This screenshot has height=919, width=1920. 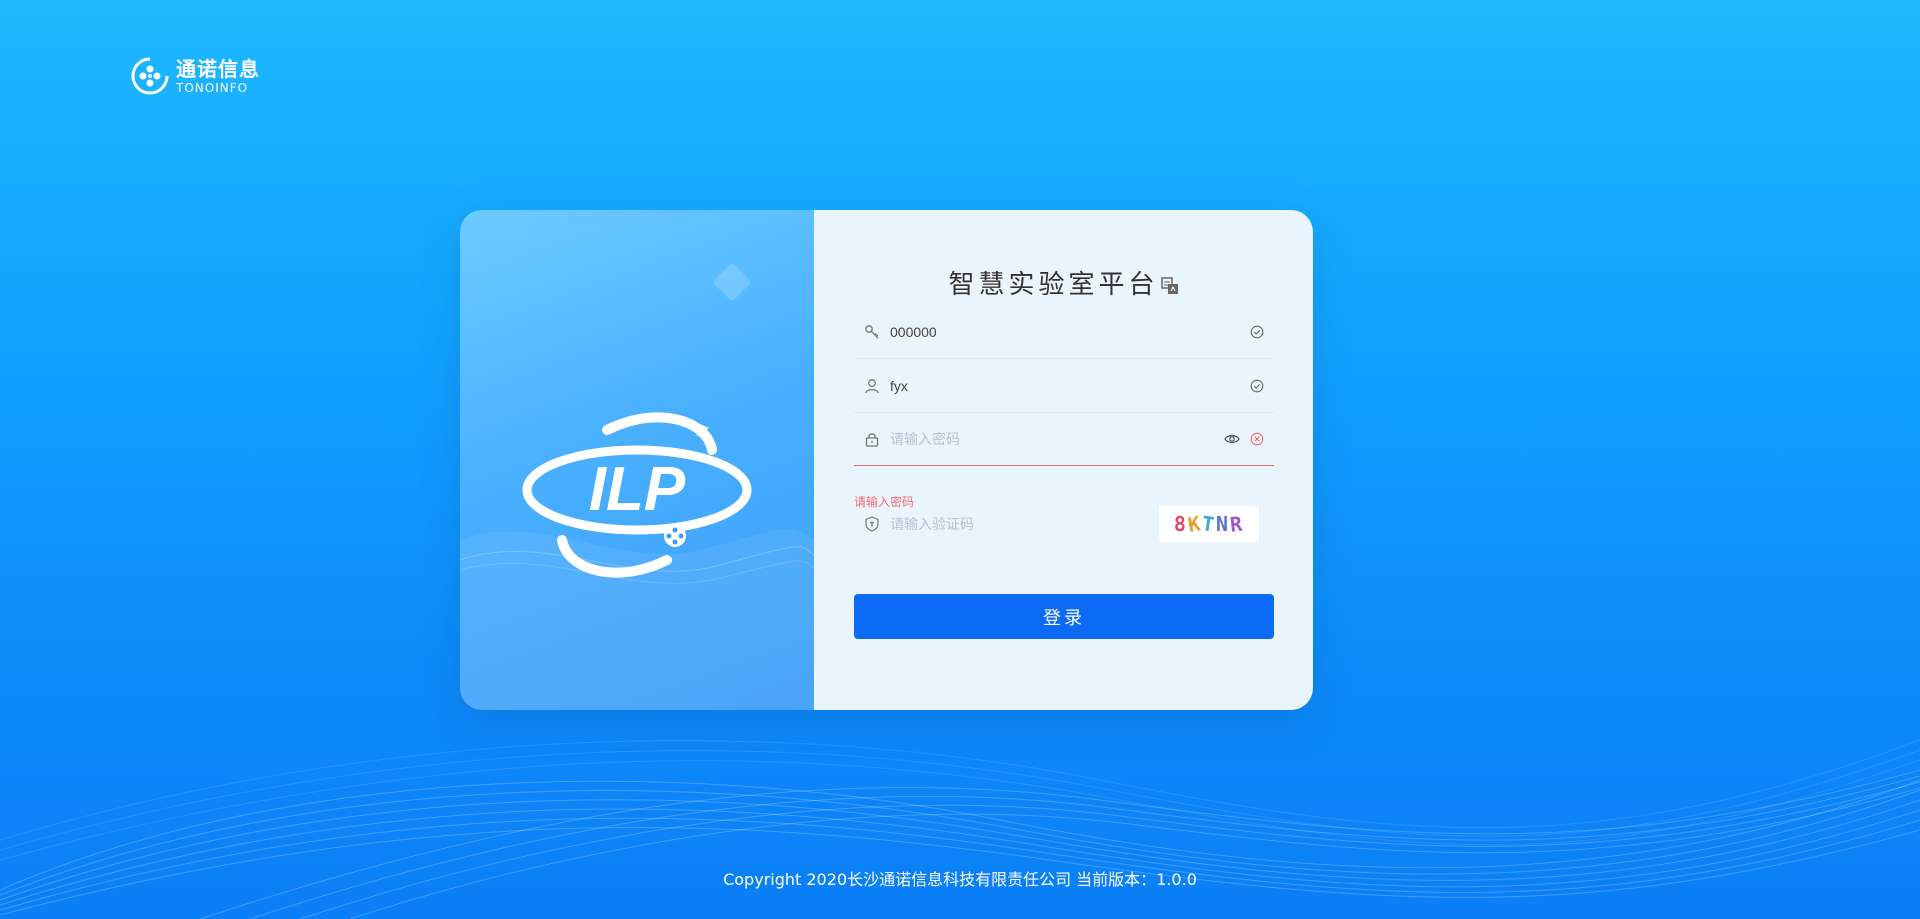 I want to click on form-title-text: 智慧实验室平台, so click(x=1053, y=285).